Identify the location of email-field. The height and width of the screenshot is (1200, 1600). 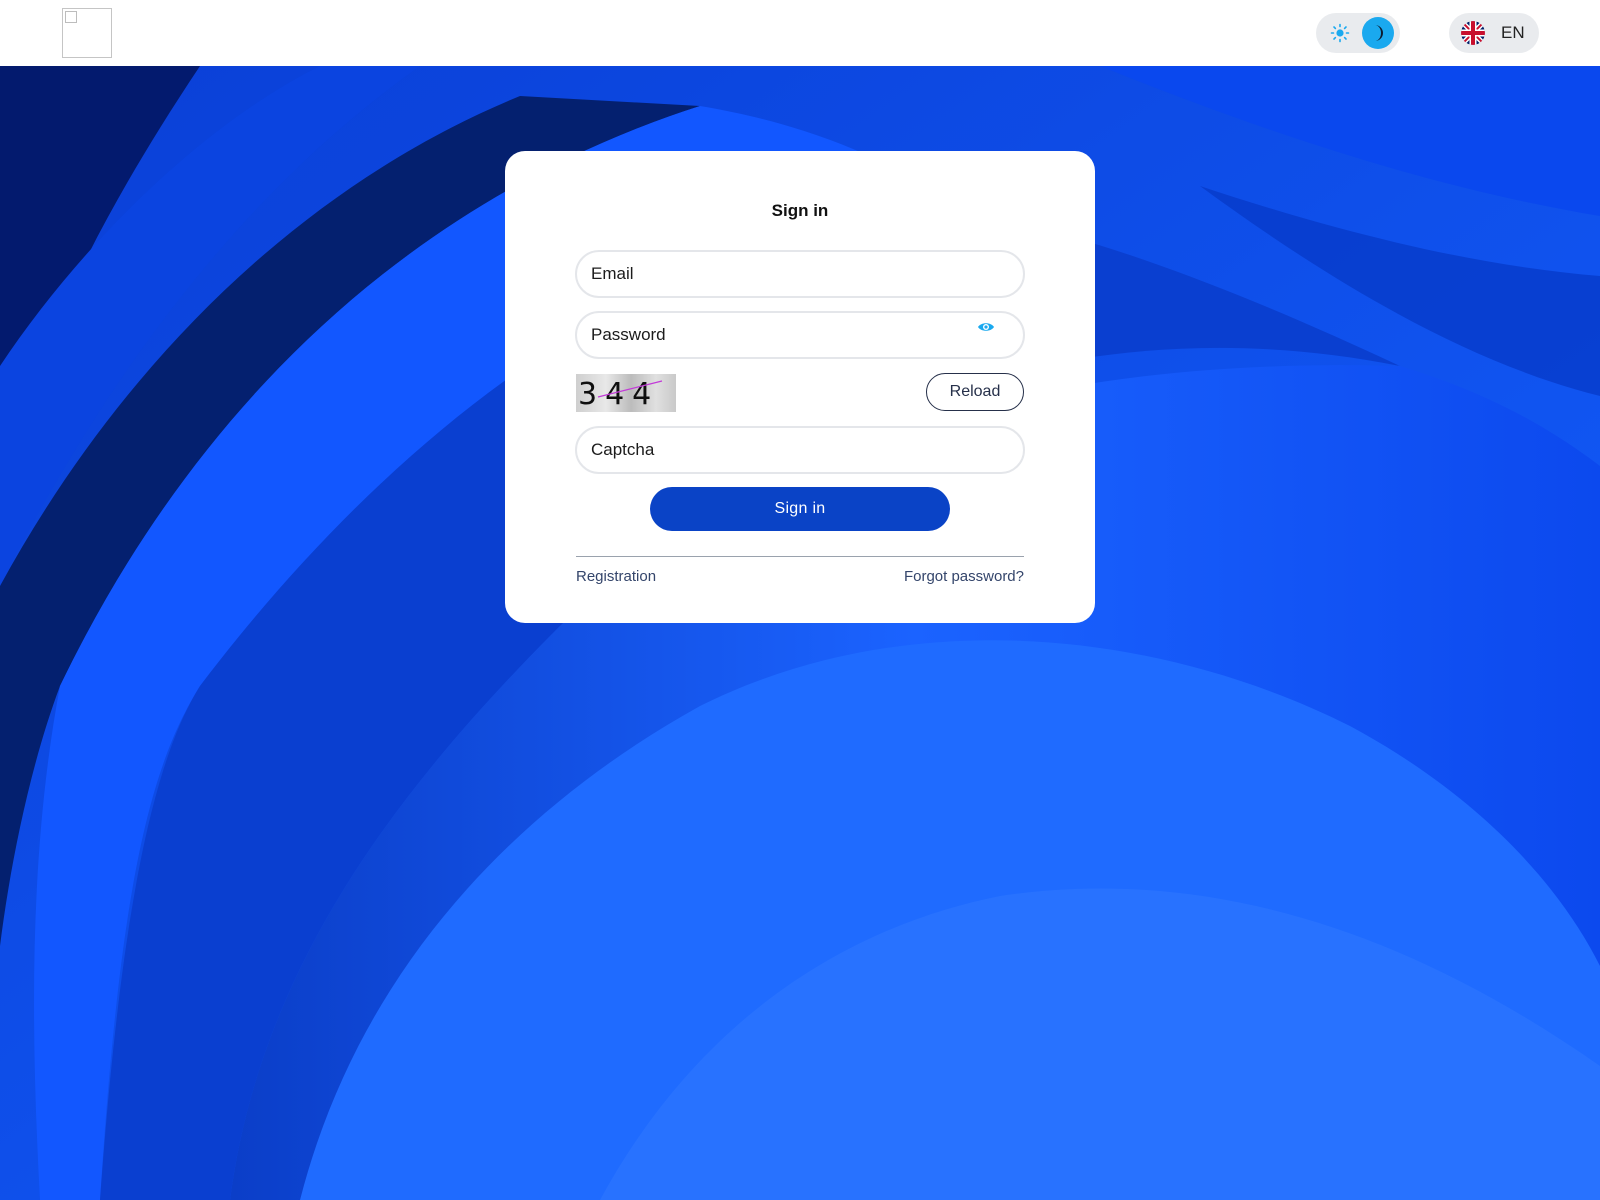
(800, 274).